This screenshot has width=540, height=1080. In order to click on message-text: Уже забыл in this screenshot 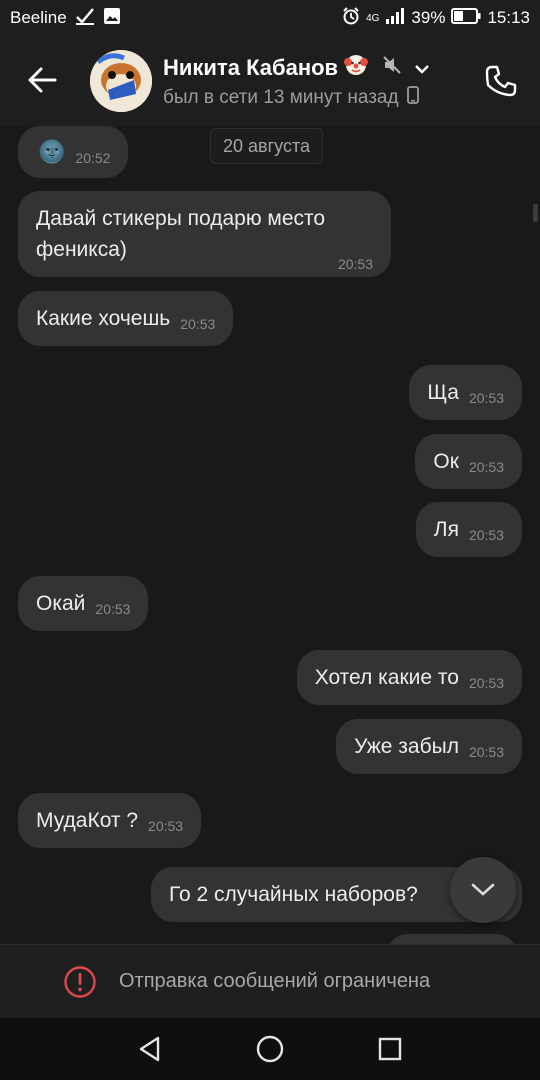, I will do `click(406, 746)`.